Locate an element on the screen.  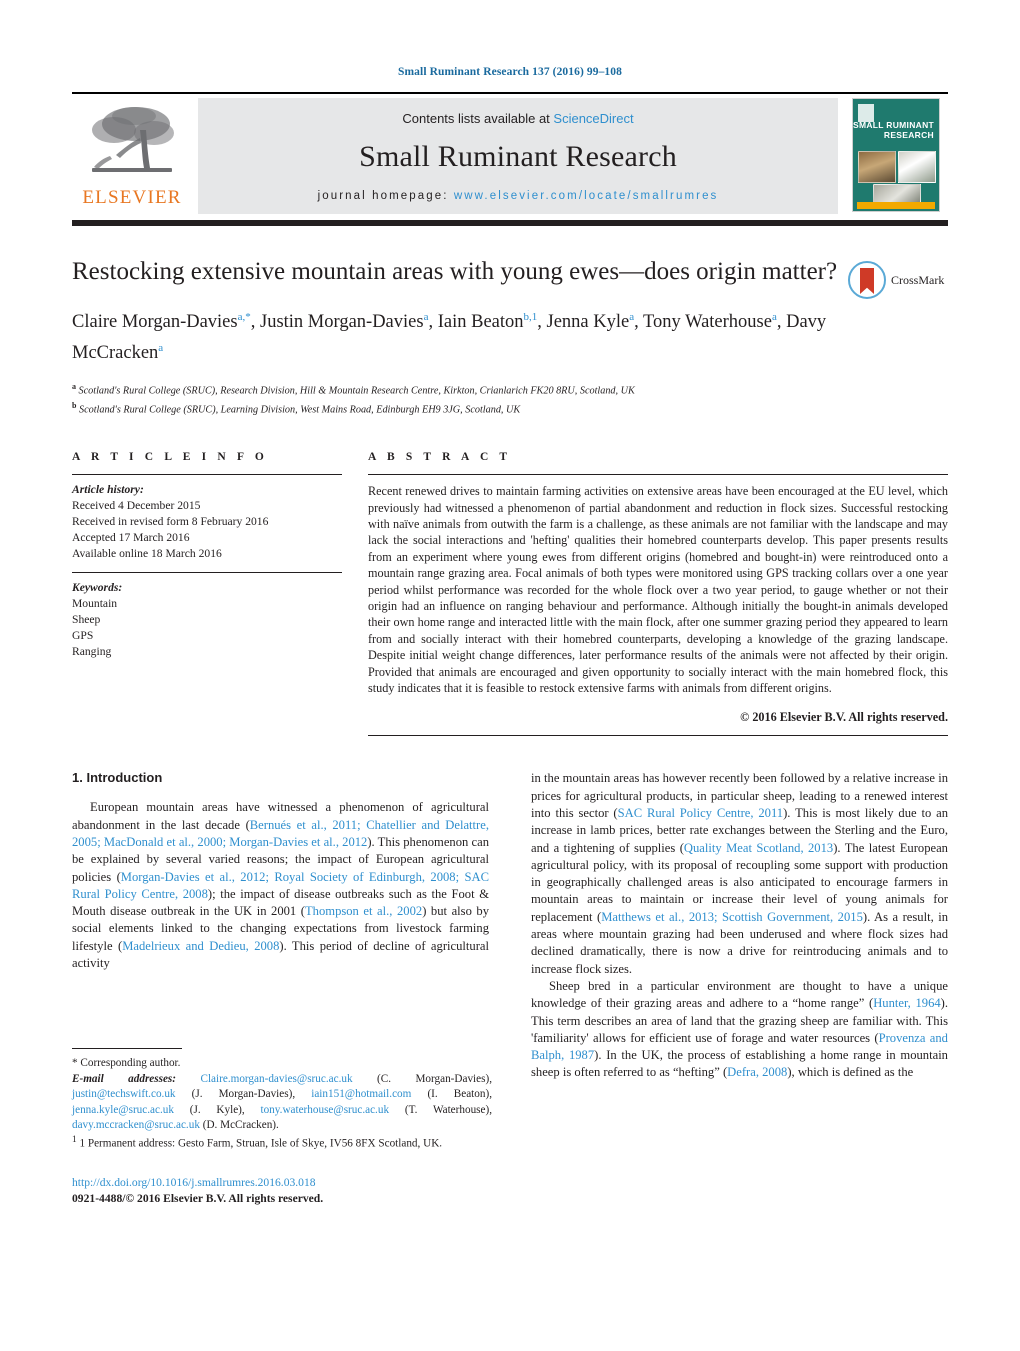
publisher-logo-block: ELSEVIER is located at coordinates (132, 157).